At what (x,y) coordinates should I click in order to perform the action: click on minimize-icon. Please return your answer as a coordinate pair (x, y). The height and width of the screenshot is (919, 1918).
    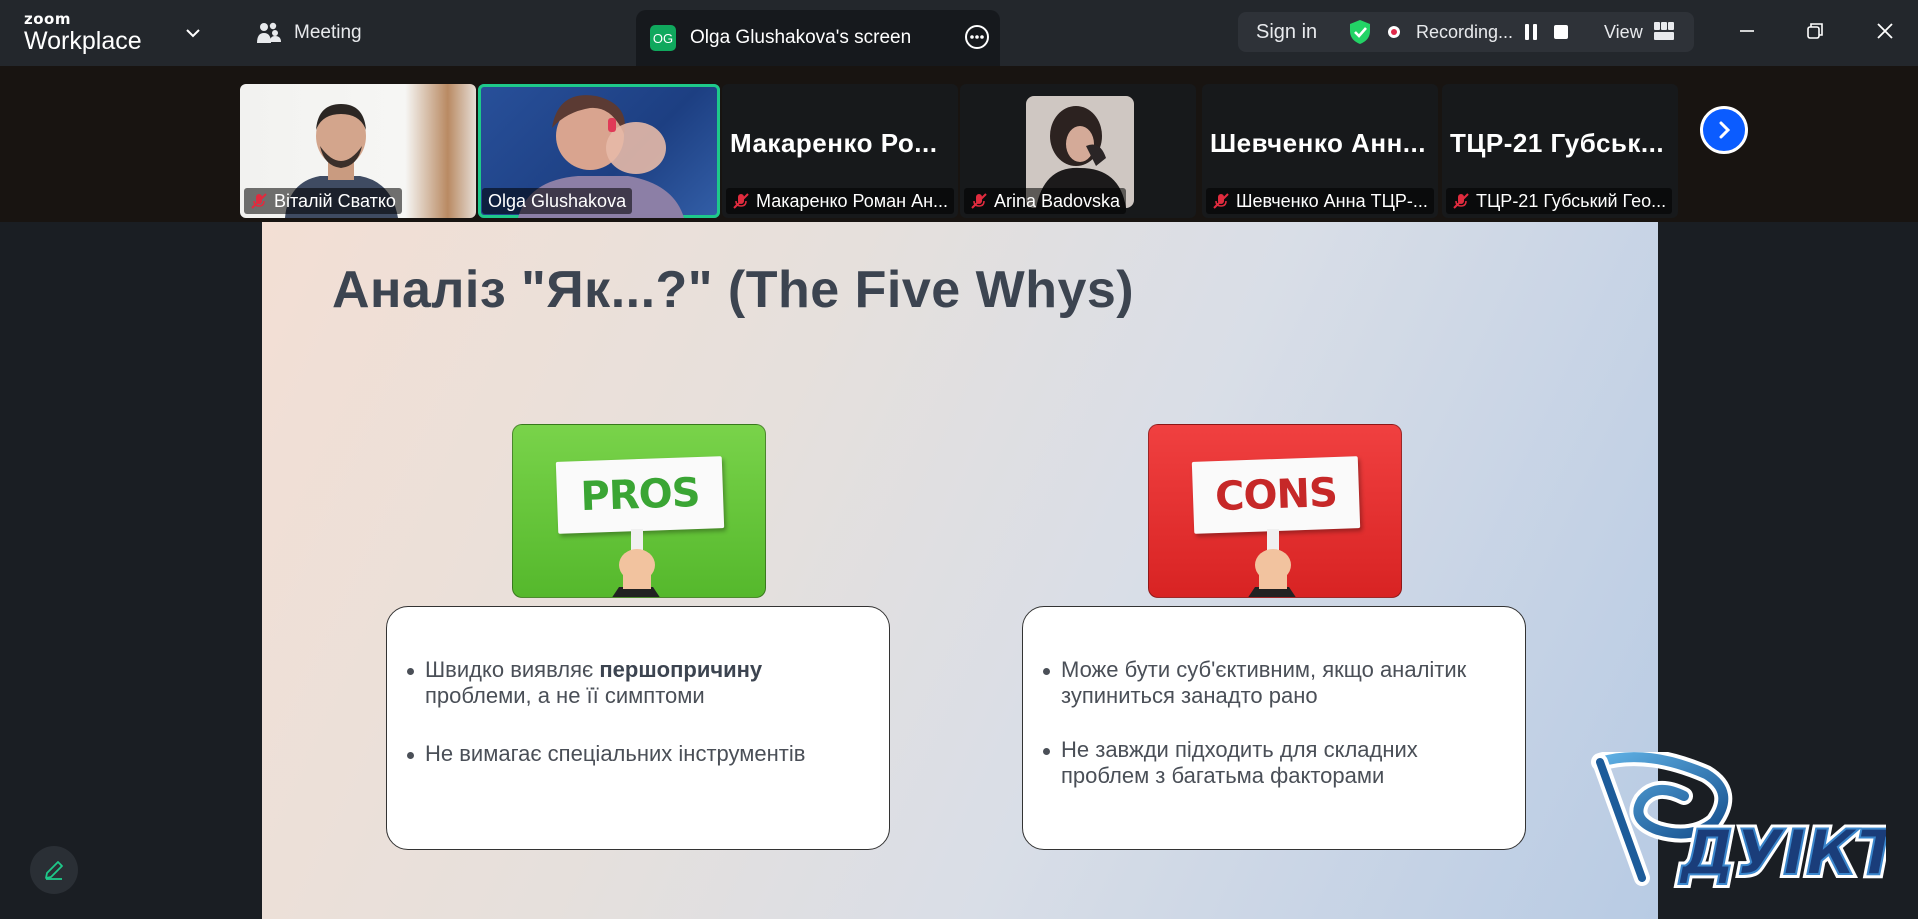
    Looking at the image, I should click on (1747, 31).